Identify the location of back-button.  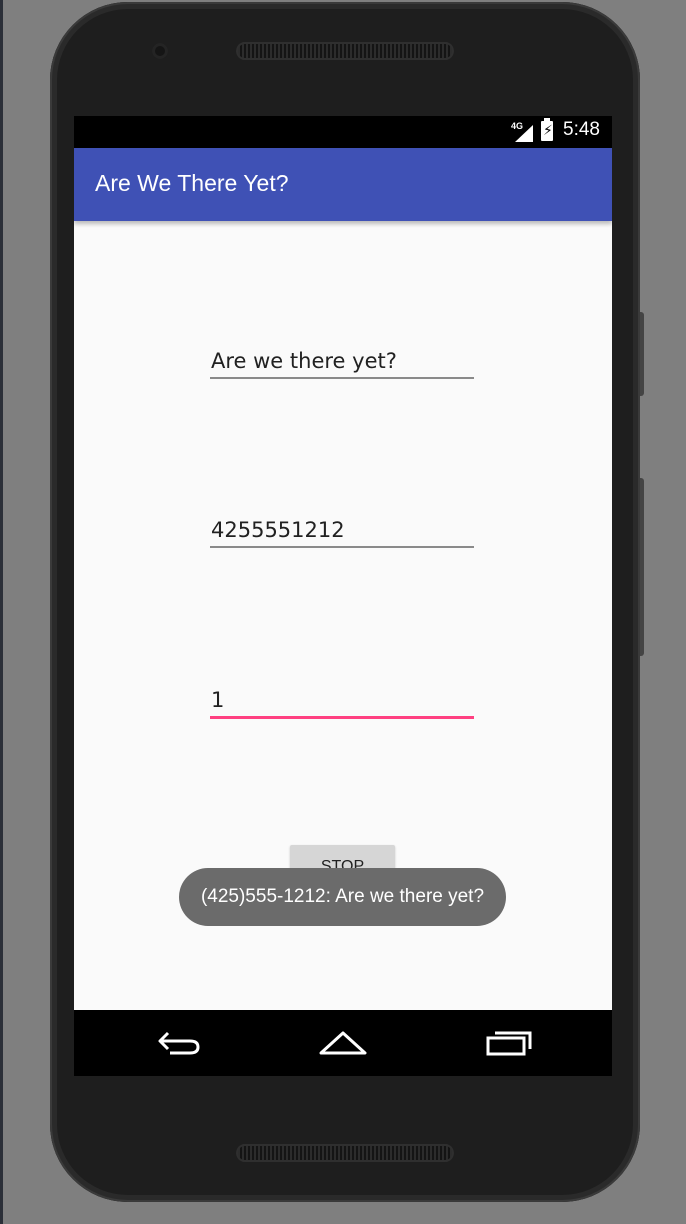
(179, 1043).